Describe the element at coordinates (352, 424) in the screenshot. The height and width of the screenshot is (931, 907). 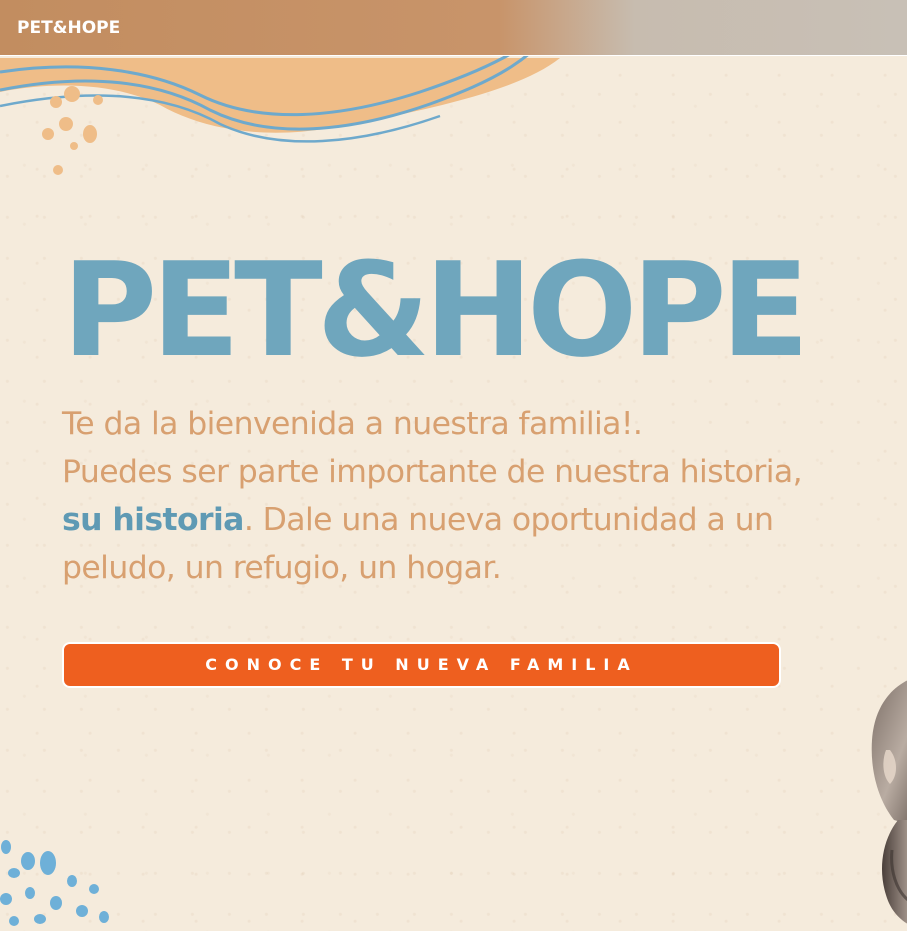
I see `hero-line-1: Te da la bienvenida a nuestra familia!.` at that location.